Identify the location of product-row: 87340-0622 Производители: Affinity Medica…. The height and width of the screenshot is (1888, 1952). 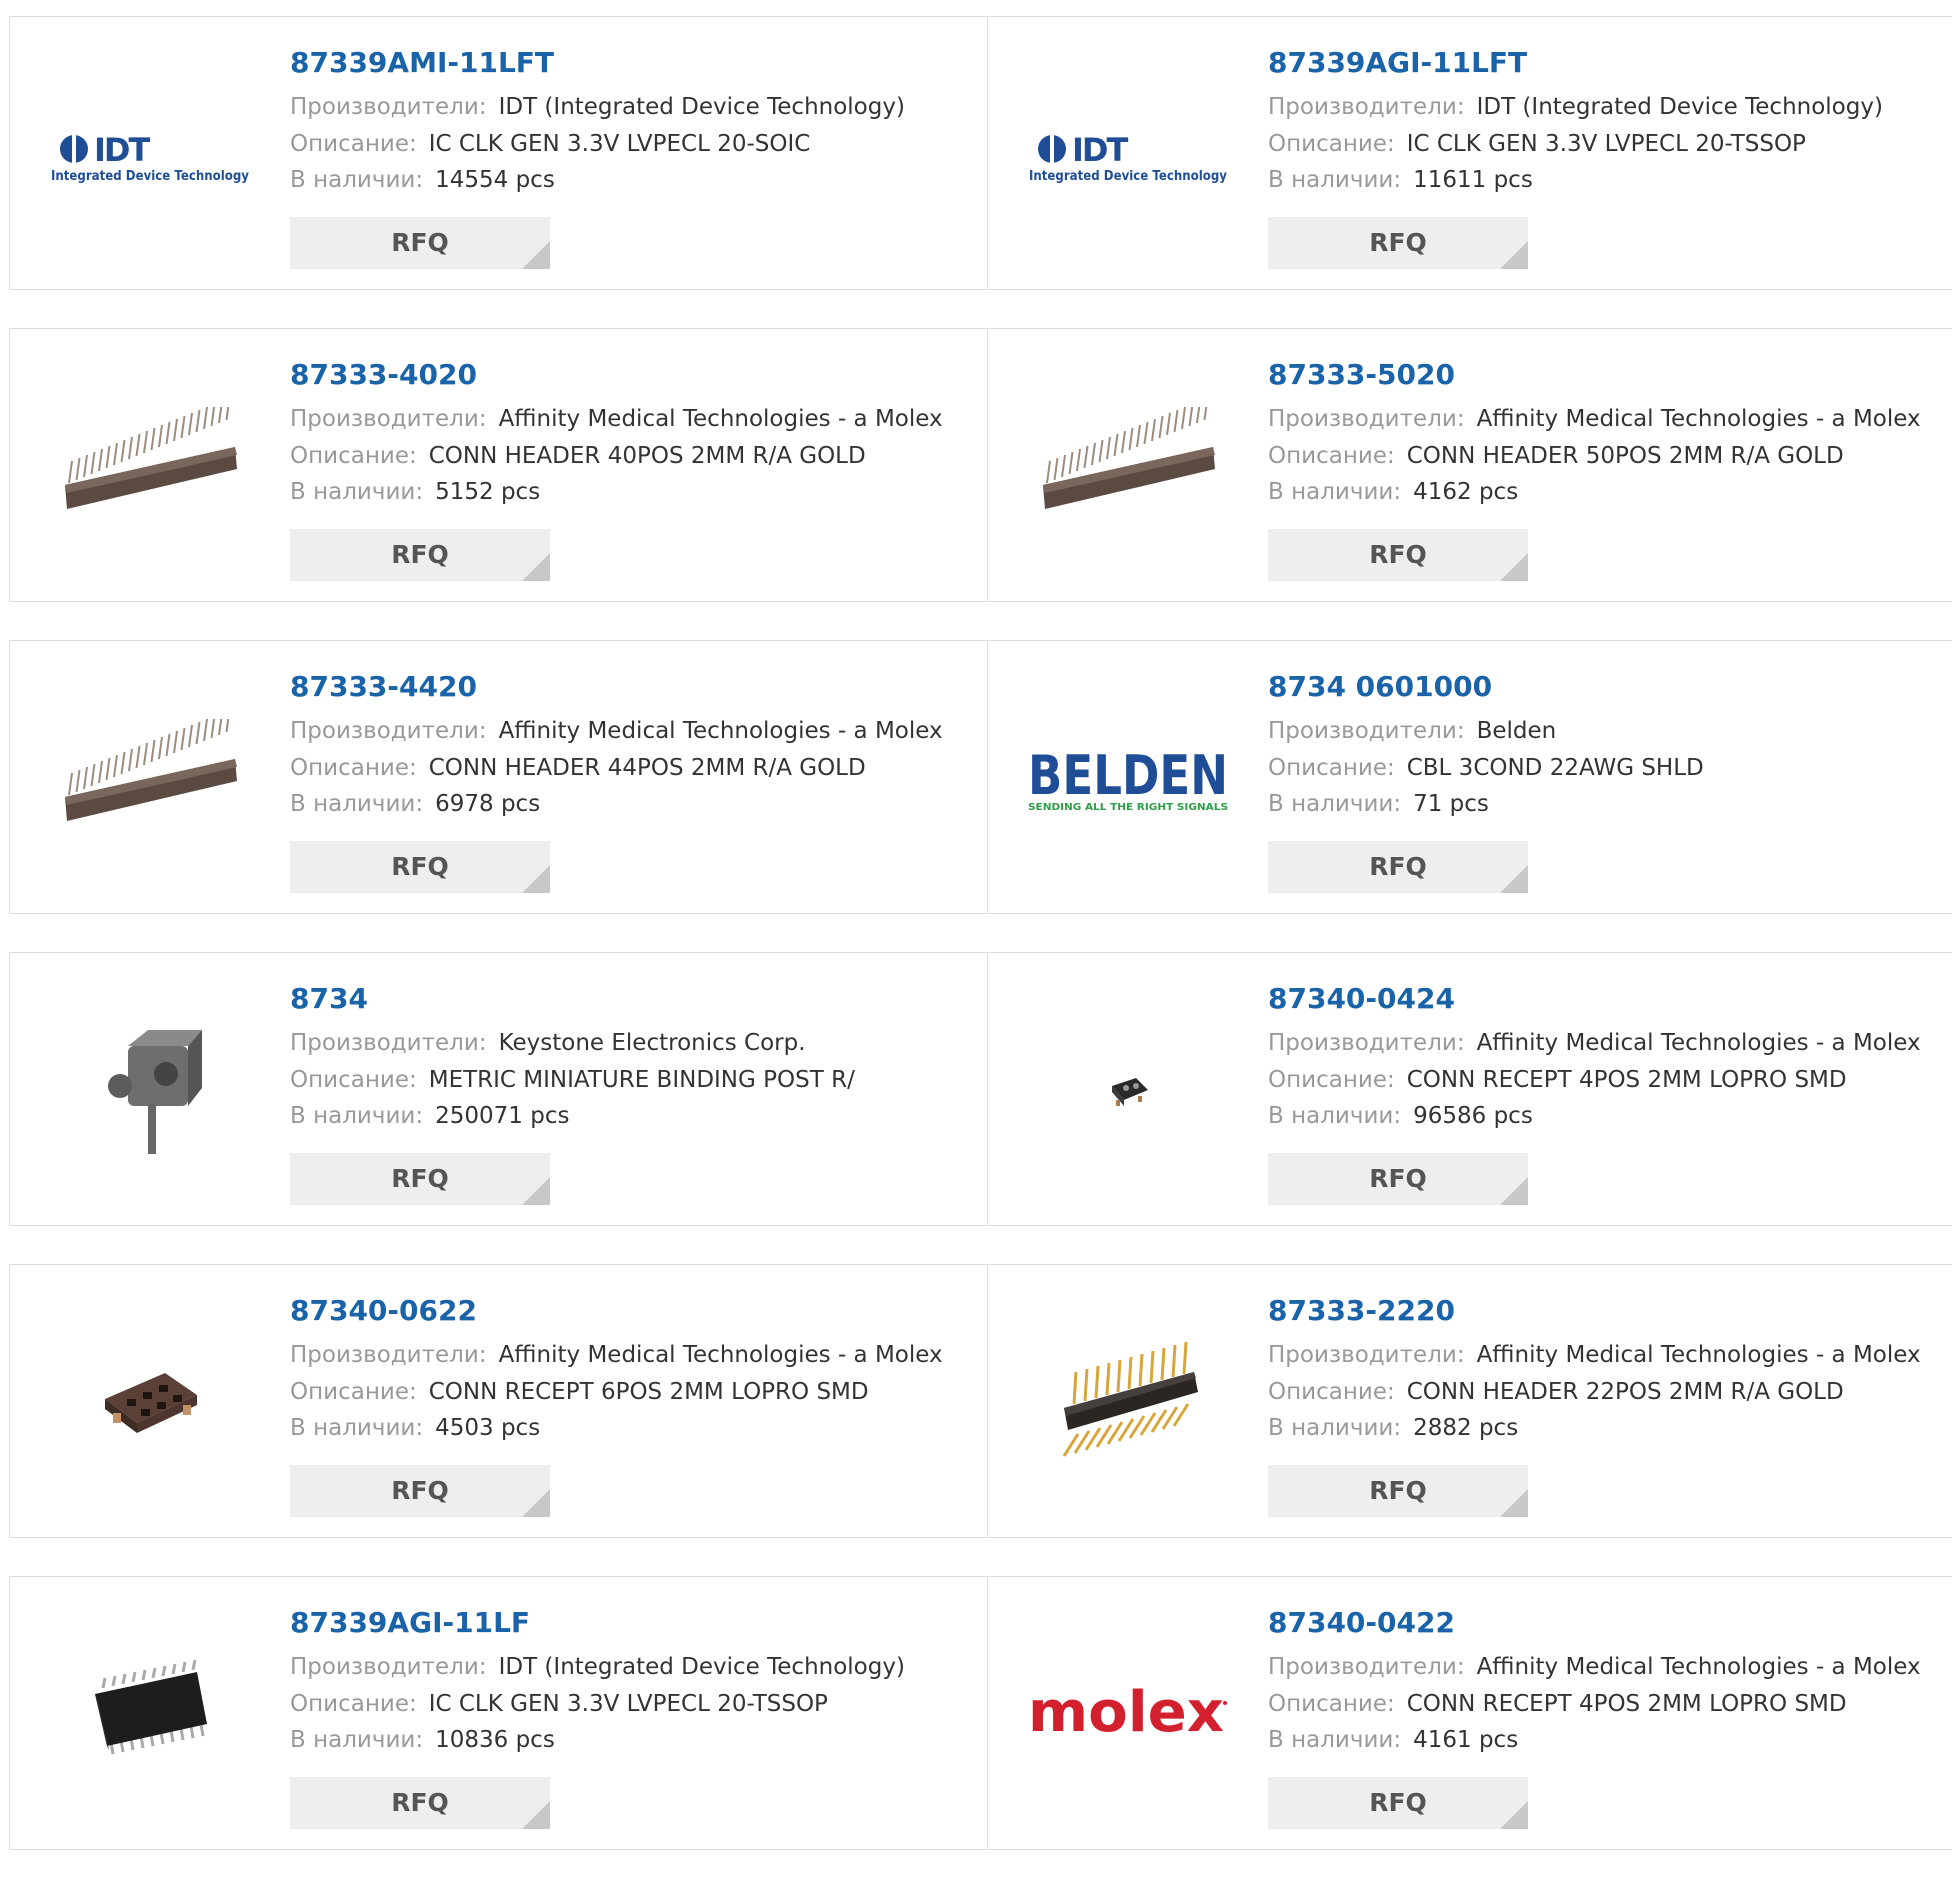
(980, 1401).